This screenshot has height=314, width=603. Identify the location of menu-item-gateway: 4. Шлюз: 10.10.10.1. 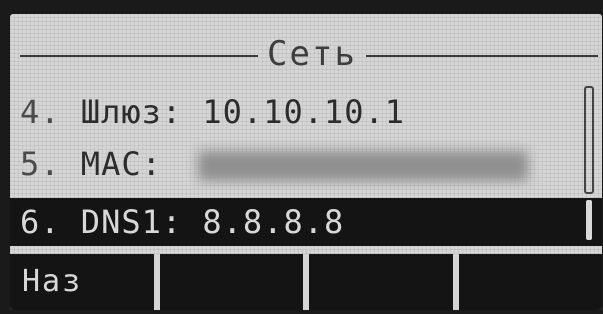
(300, 112).